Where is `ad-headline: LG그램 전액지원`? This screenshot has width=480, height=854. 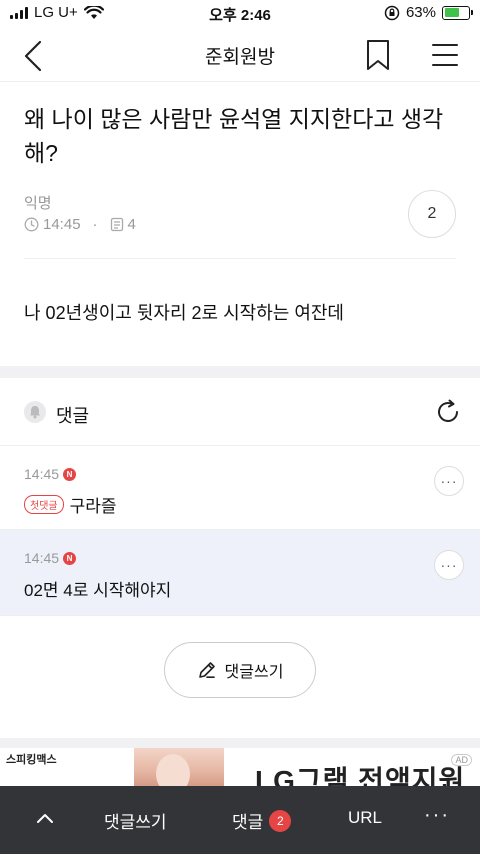 ad-headline: LG그램 전액지원 is located at coordinates (360, 775).